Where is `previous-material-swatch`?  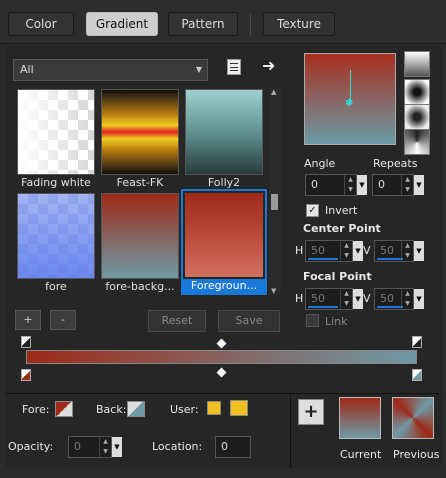
previous-material-swatch is located at coordinates (413, 418).